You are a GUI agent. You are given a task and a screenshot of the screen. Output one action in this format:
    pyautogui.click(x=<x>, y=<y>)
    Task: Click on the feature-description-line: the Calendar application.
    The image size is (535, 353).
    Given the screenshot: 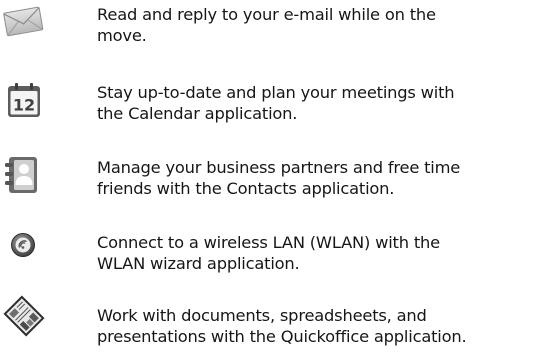 What is the action you would take?
    pyautogui.click(x=197, y=113)
    